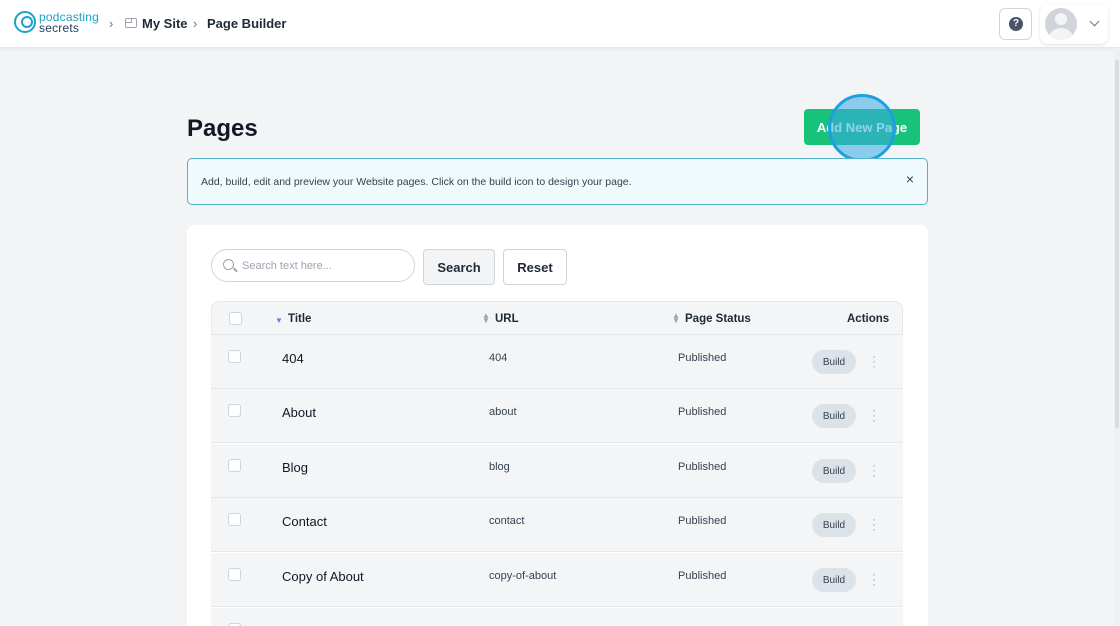  Describe the element at coordinates (228, 264) in the screenshot. I see `search-icon` at that location.